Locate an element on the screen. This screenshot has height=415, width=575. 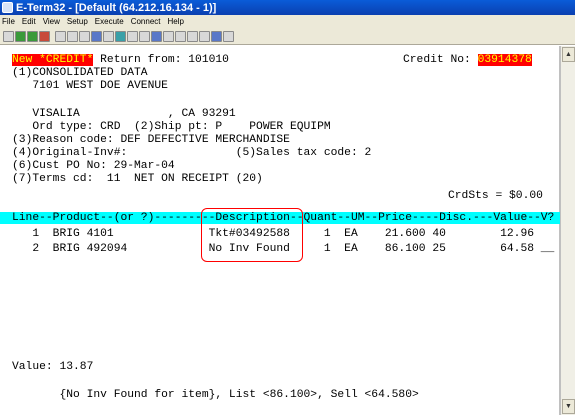
new-credit-badge: New *CREDIT* is located at coordinates (53, 60).